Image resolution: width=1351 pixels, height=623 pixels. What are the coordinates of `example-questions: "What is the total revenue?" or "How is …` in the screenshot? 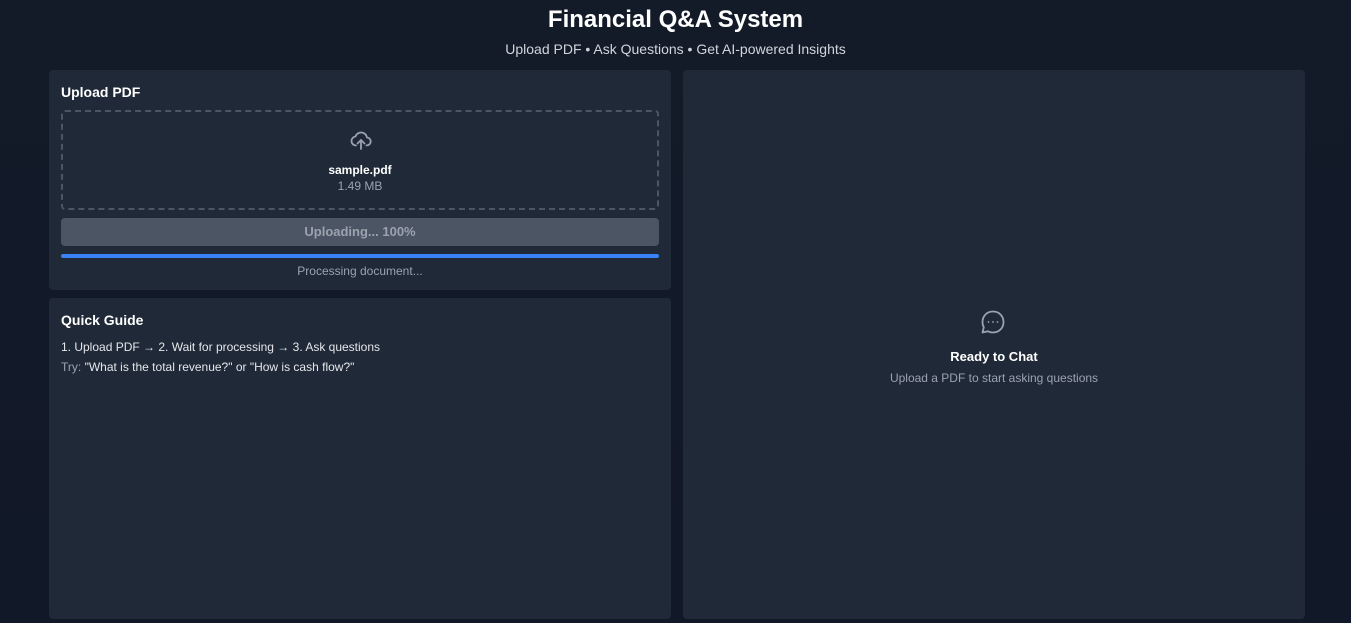 It's located at (219, 367).